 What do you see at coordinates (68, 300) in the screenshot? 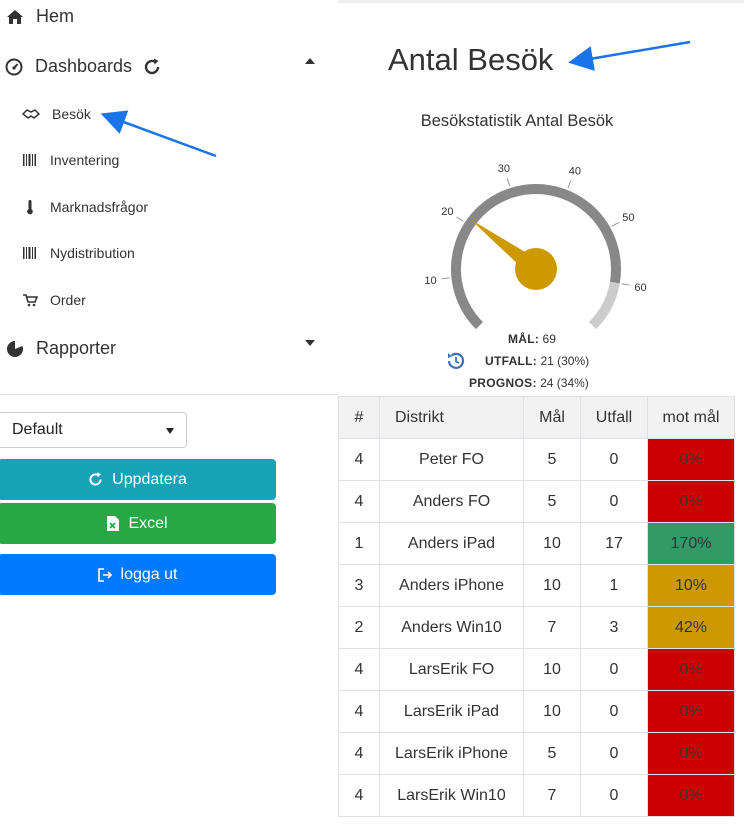
I see `sidebar-item-label: Order` at bounding box center [68, 300].